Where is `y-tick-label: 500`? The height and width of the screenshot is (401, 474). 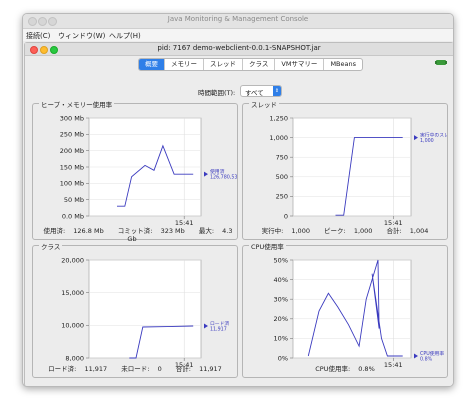
y-tick-label: 500 is located at coordinates (282, 177).